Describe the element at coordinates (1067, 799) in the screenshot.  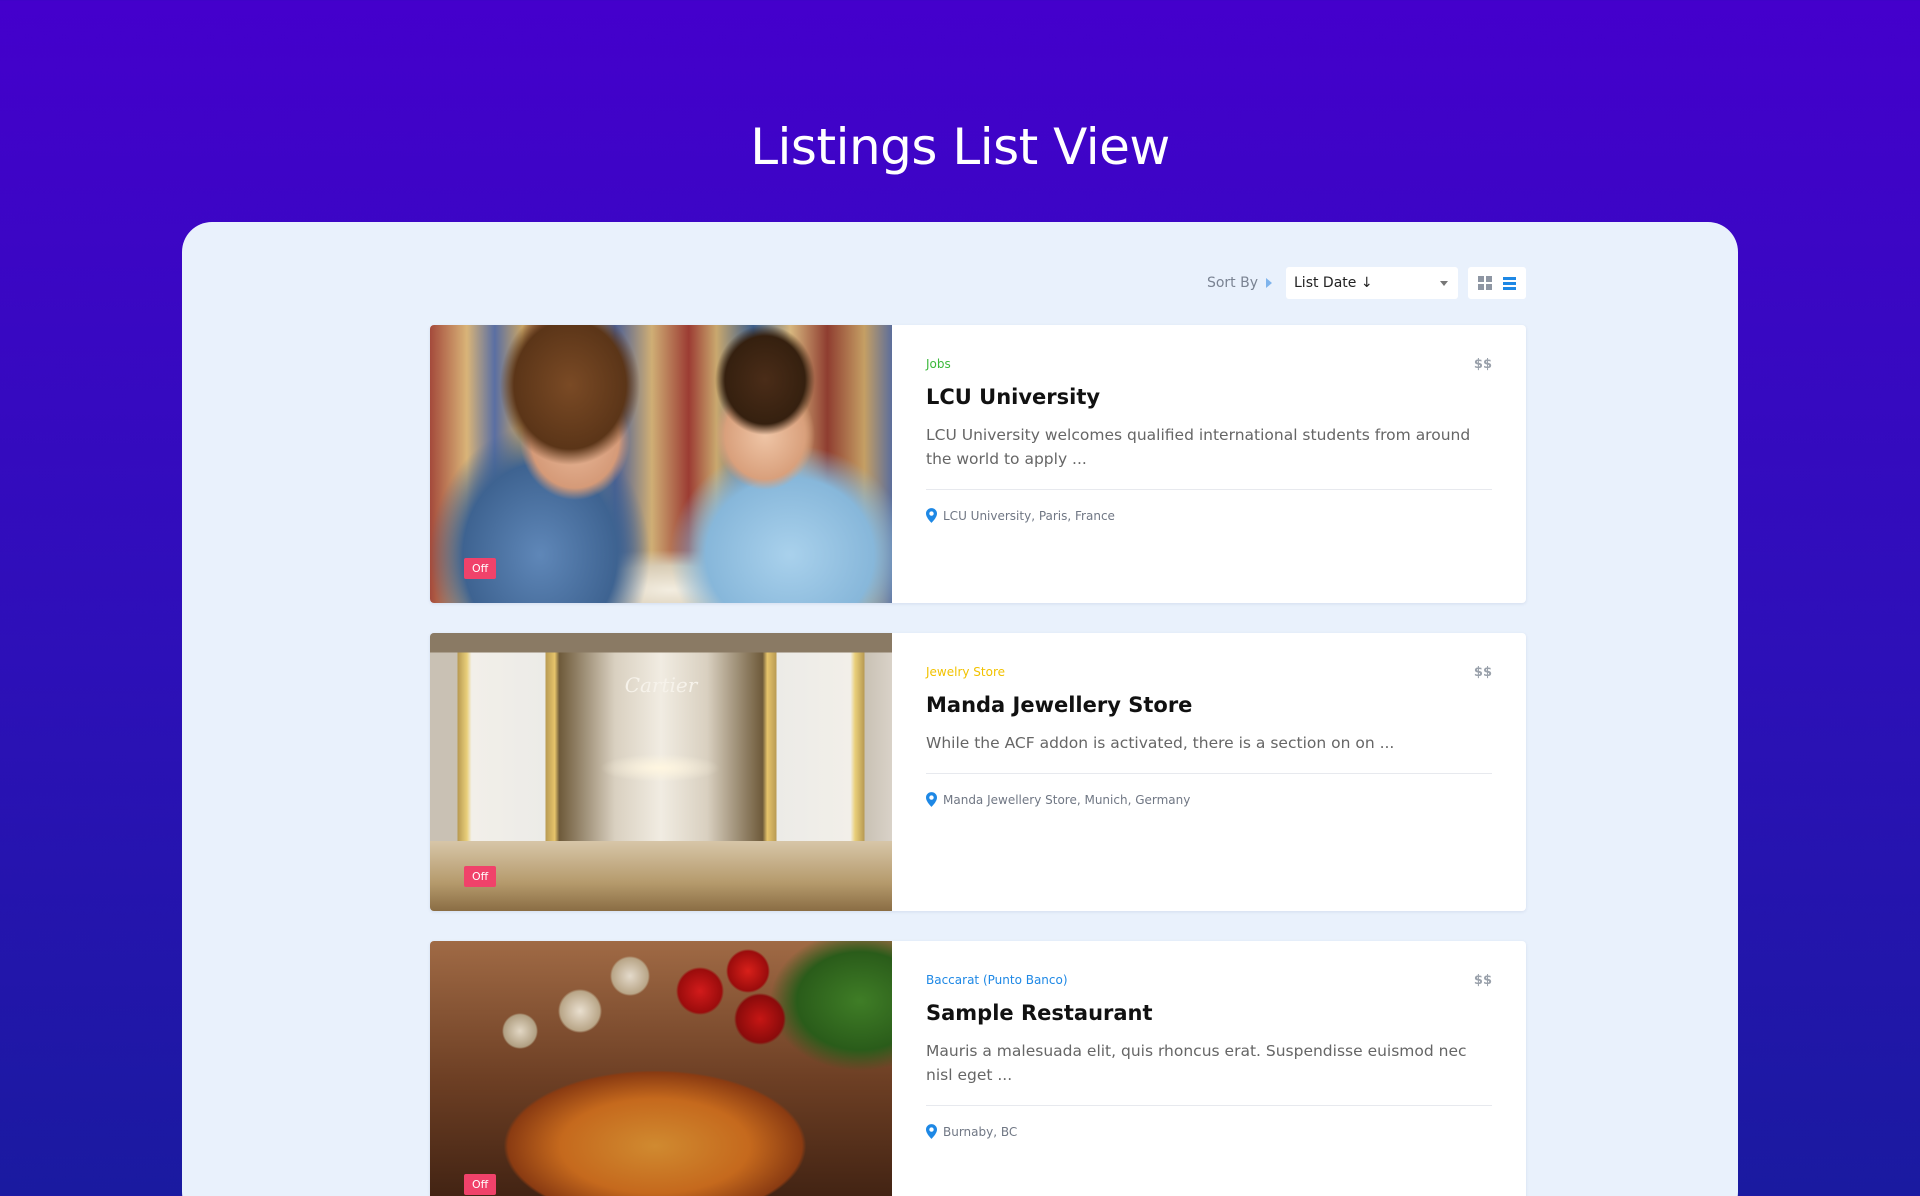
I see `listing-location-text: Manda Jewellery Store, Munich, Germany` at that location.